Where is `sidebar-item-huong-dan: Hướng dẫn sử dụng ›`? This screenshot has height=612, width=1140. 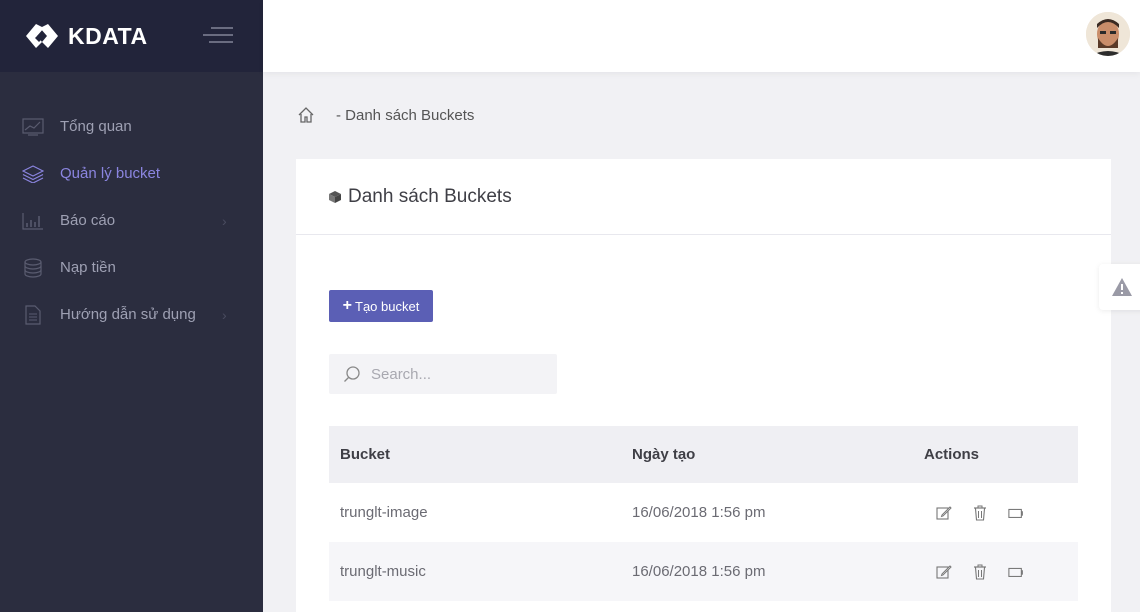 sidebar-item-huong-dan: Hướng dẫn sử dụng › is located at coordinates (131, 314).